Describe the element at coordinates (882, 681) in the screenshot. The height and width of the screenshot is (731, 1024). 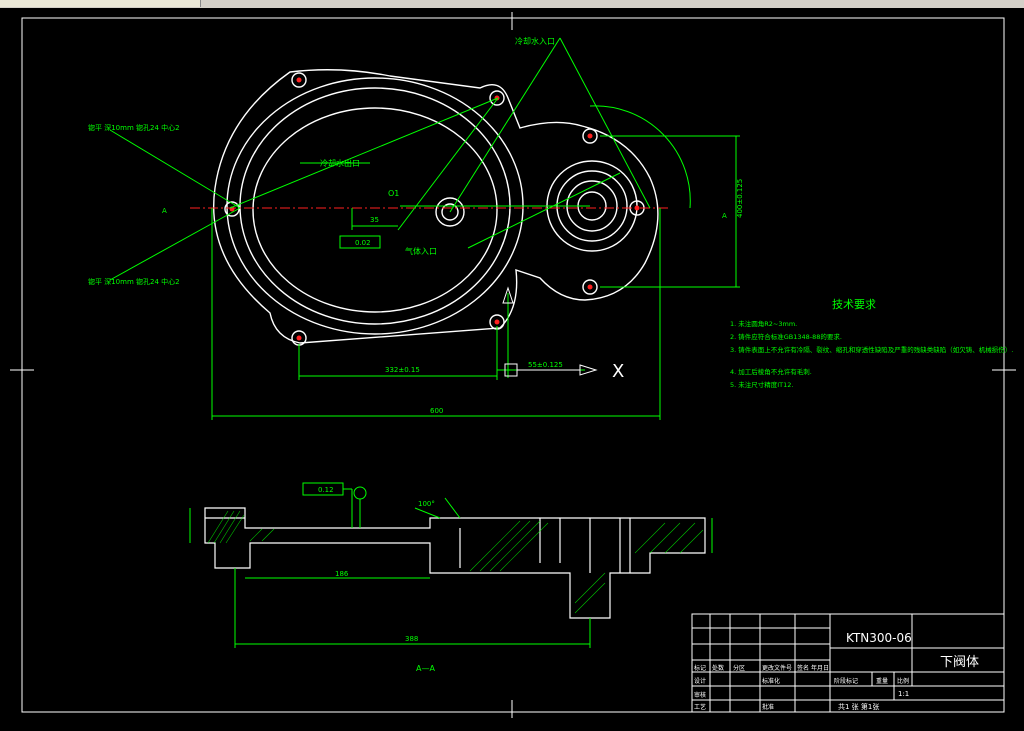
I see `tb-cell: 重量` at that location.